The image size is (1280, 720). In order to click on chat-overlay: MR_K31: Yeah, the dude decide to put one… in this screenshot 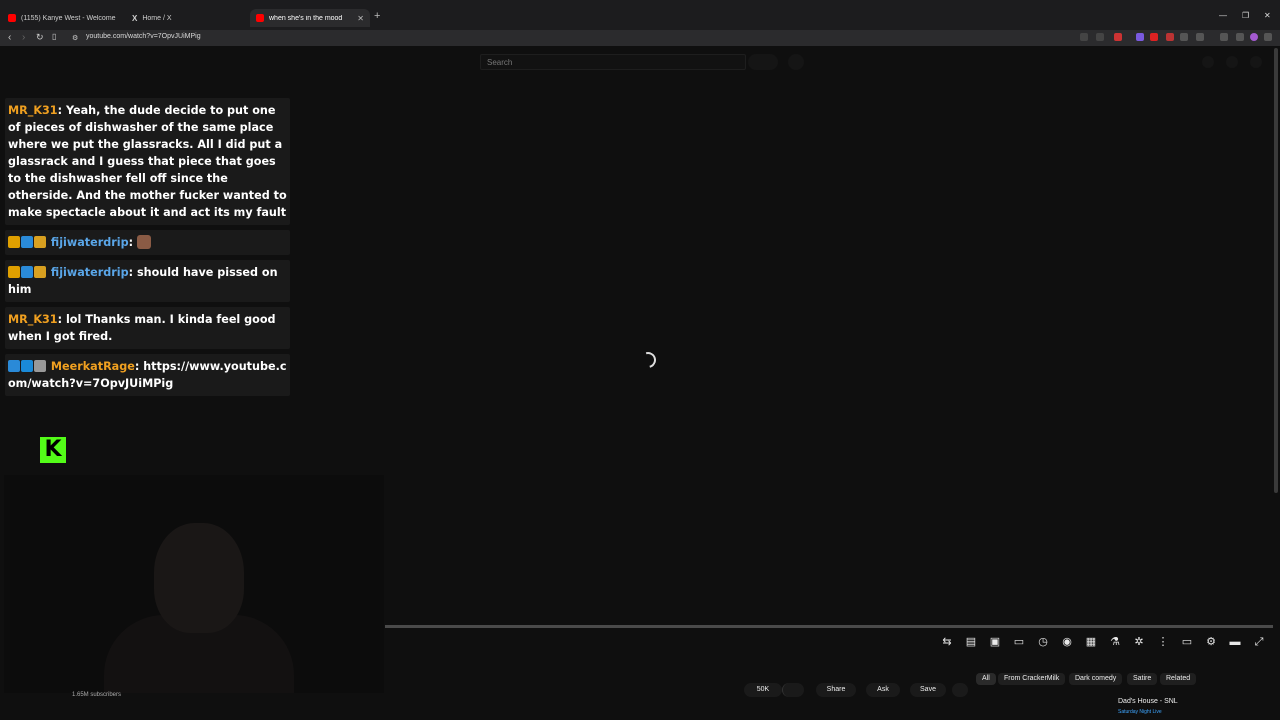, I will do `click(147, 249)`.